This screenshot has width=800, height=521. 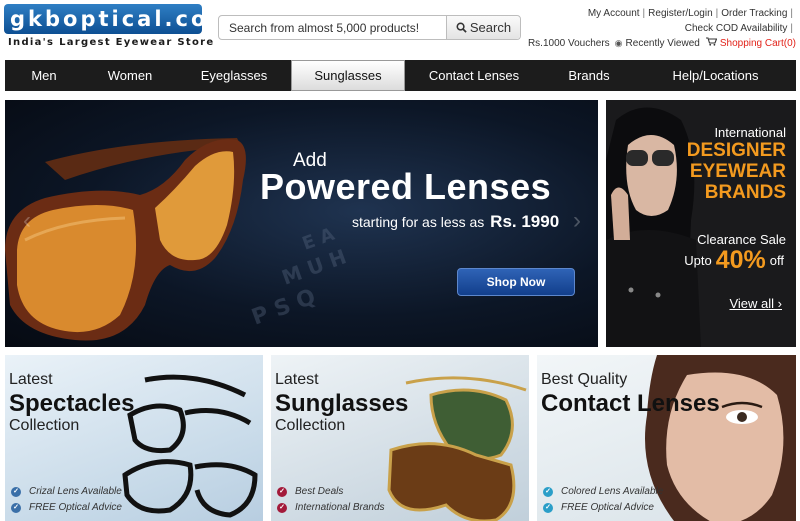 What do you see at coordinates (525, 221) in the screenshot?
I see `hero-price: Rs. 1990` at bounding box center [525, 221].